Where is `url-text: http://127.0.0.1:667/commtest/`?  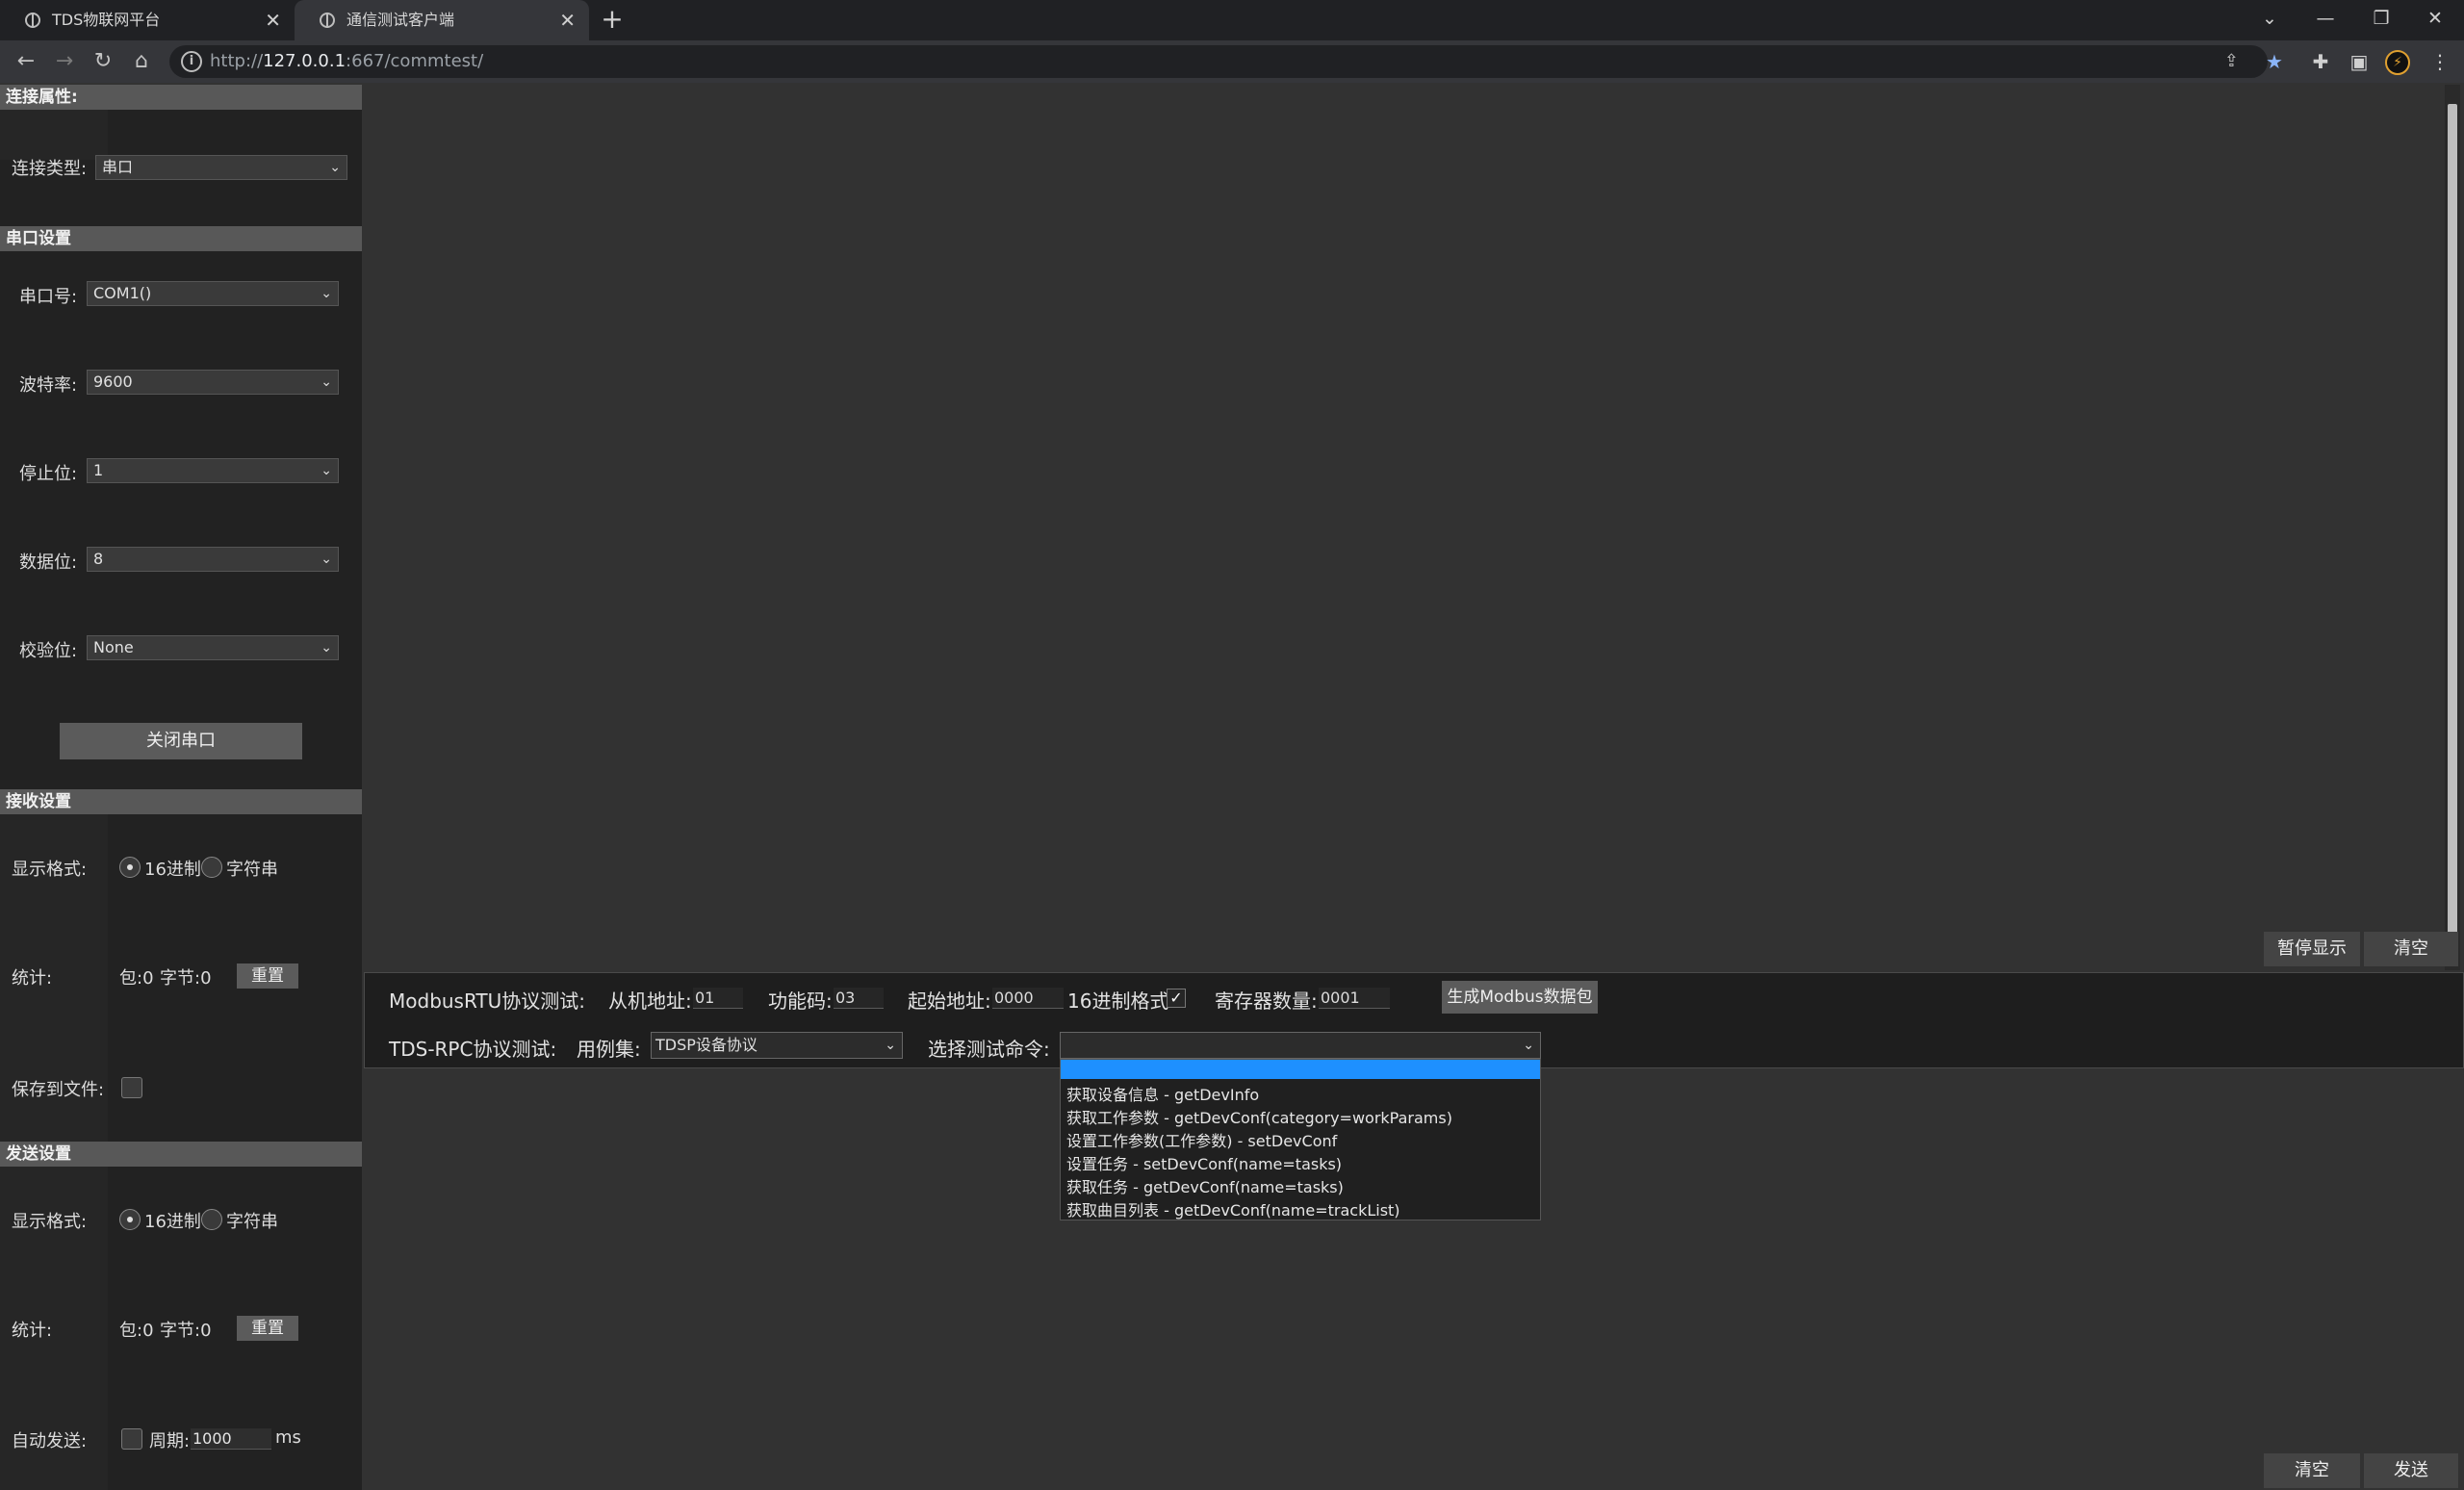 url-text: http://127.0.0.1:667/commtest/ is located at coordinates (347, 61).